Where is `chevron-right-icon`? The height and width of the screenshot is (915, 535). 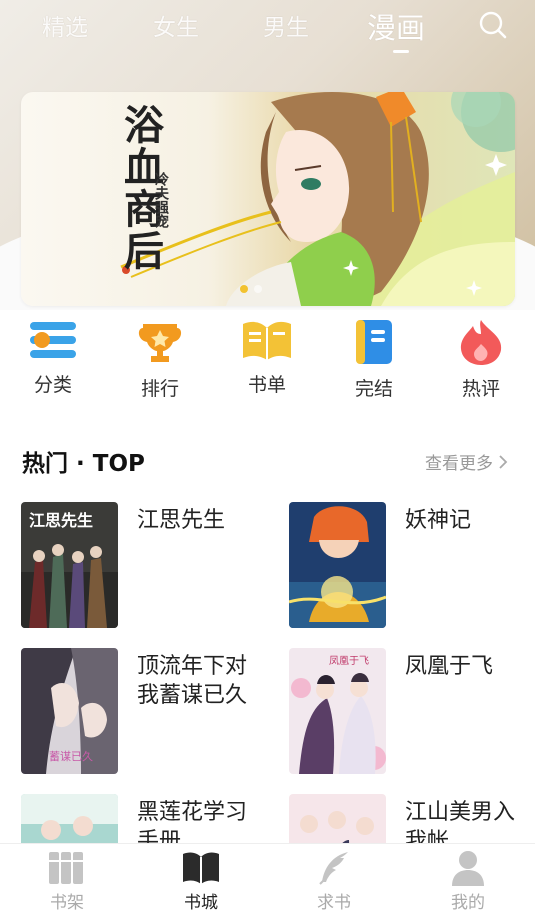 chevron-right-icon is located at coordinates (503, 462).